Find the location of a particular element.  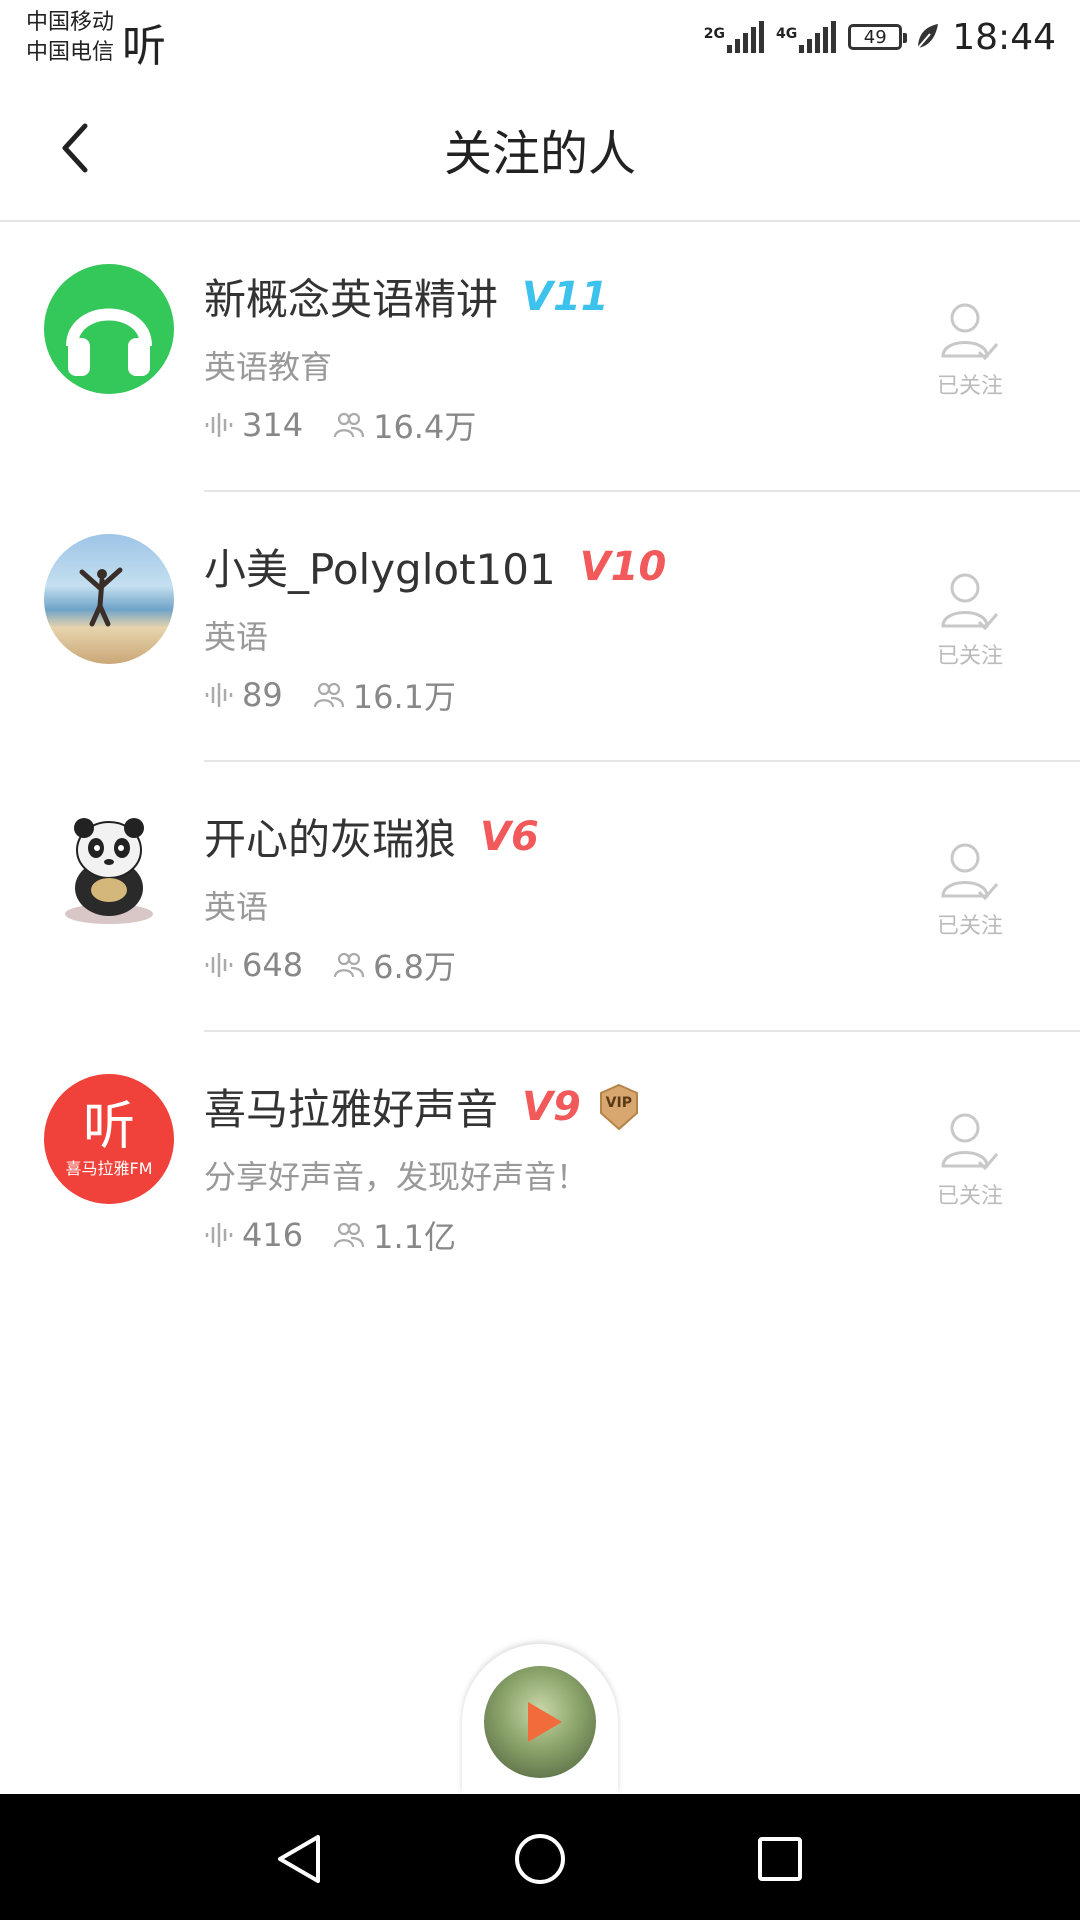

headphones-icon is located at coordinates (109, 342).